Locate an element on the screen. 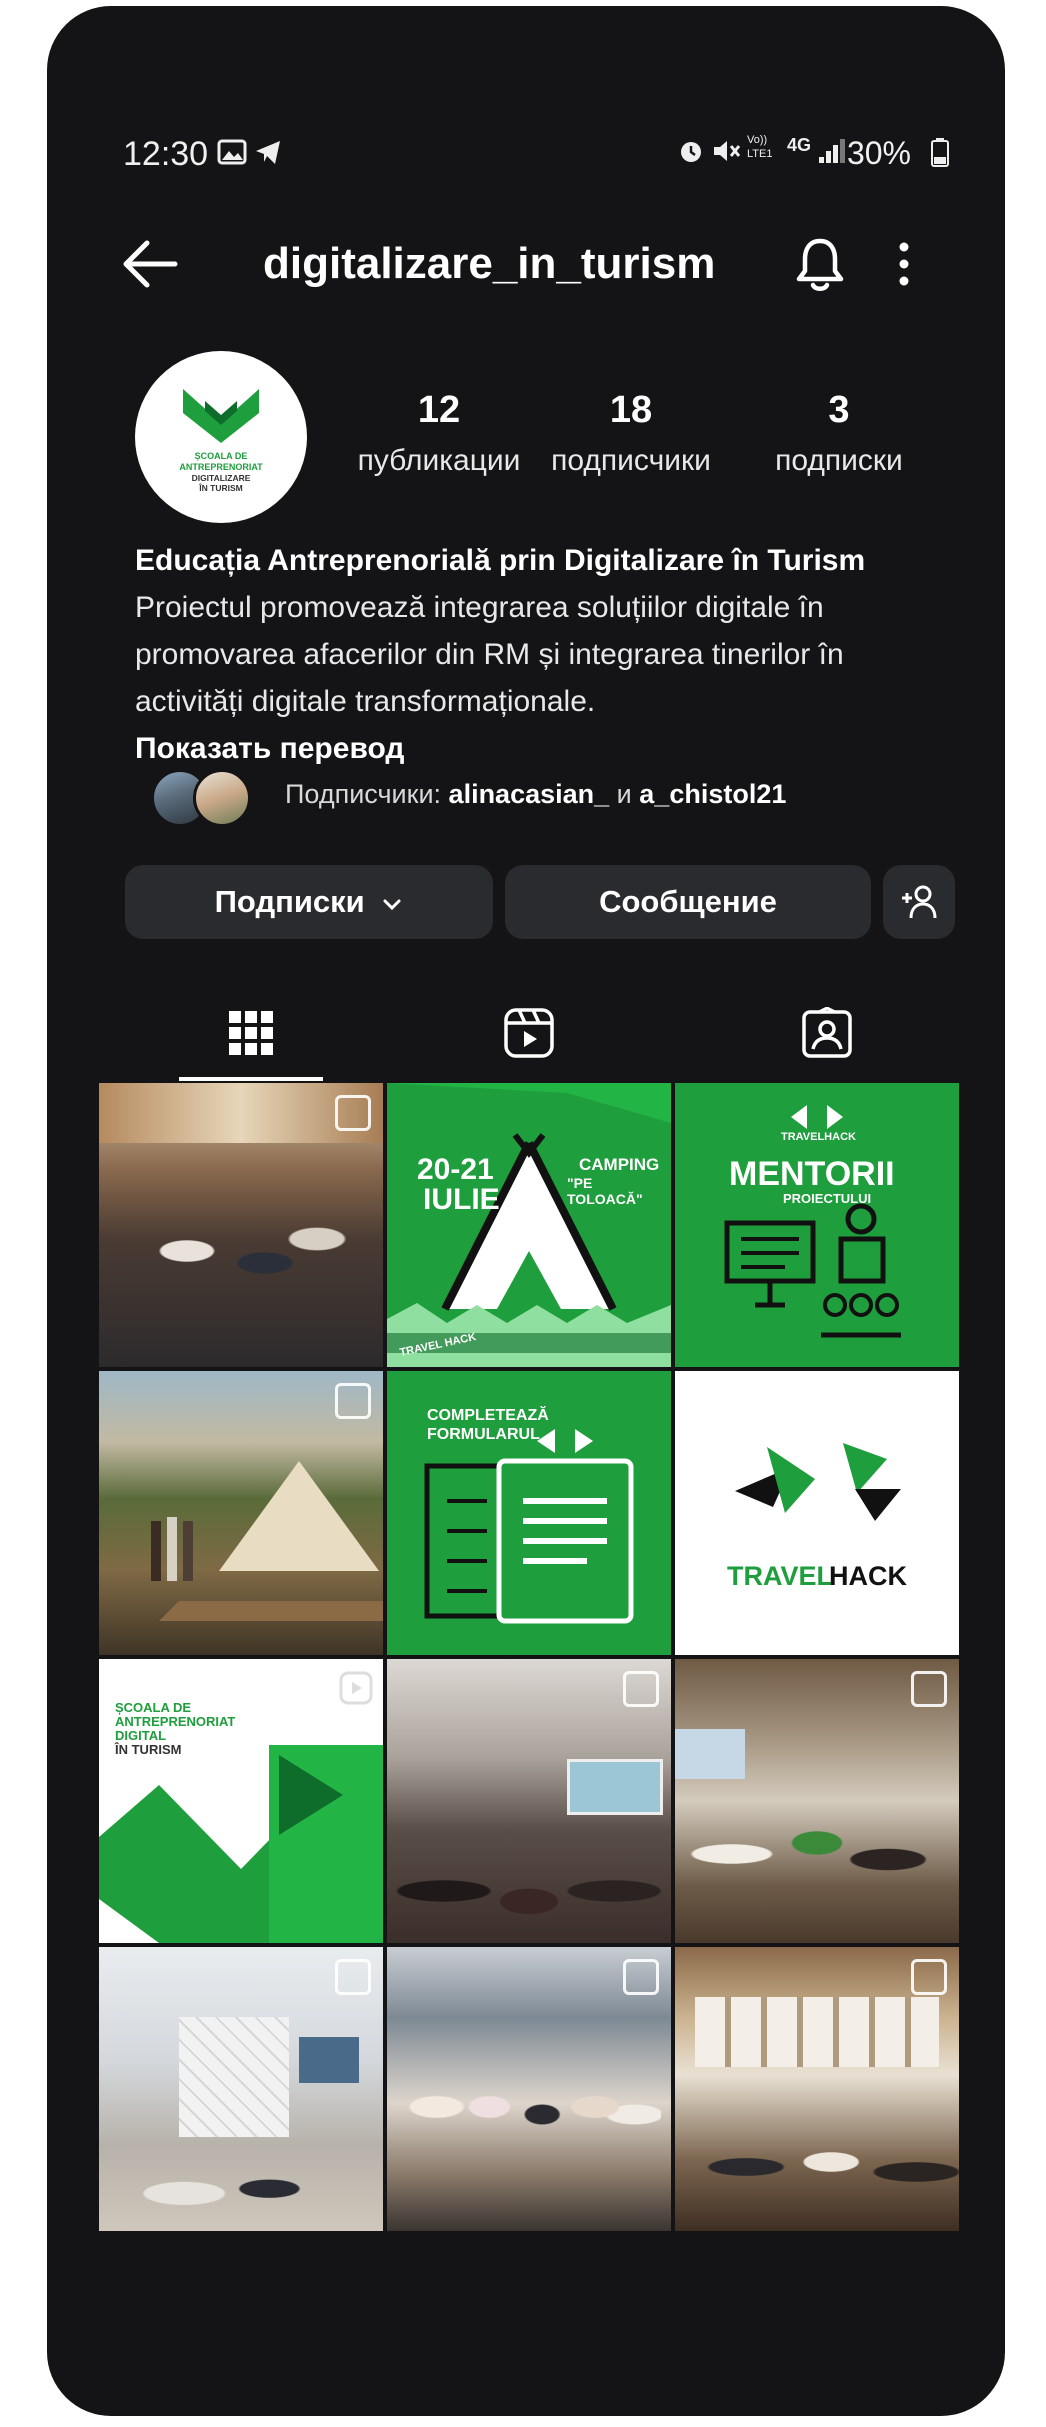 The height and width of the screenshot is (2427, 1046). post-photo-press-wall is located at coordinates (241, 2089).